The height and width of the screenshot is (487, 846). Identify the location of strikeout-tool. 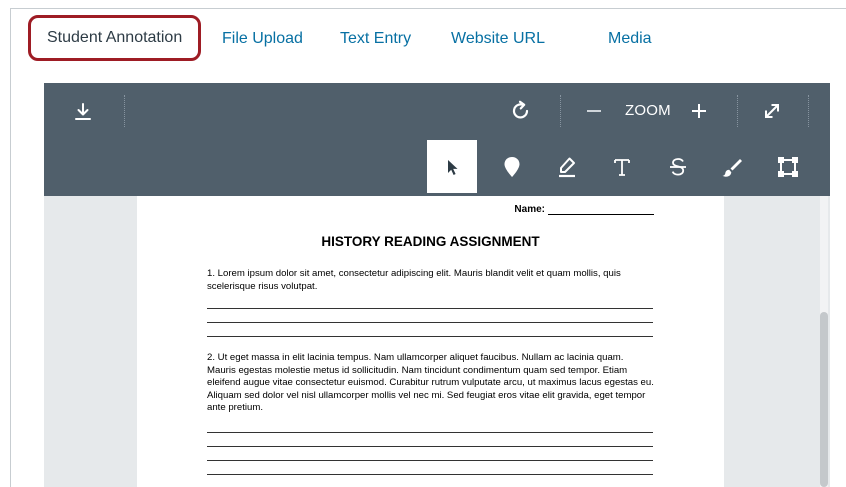
(678, 166).